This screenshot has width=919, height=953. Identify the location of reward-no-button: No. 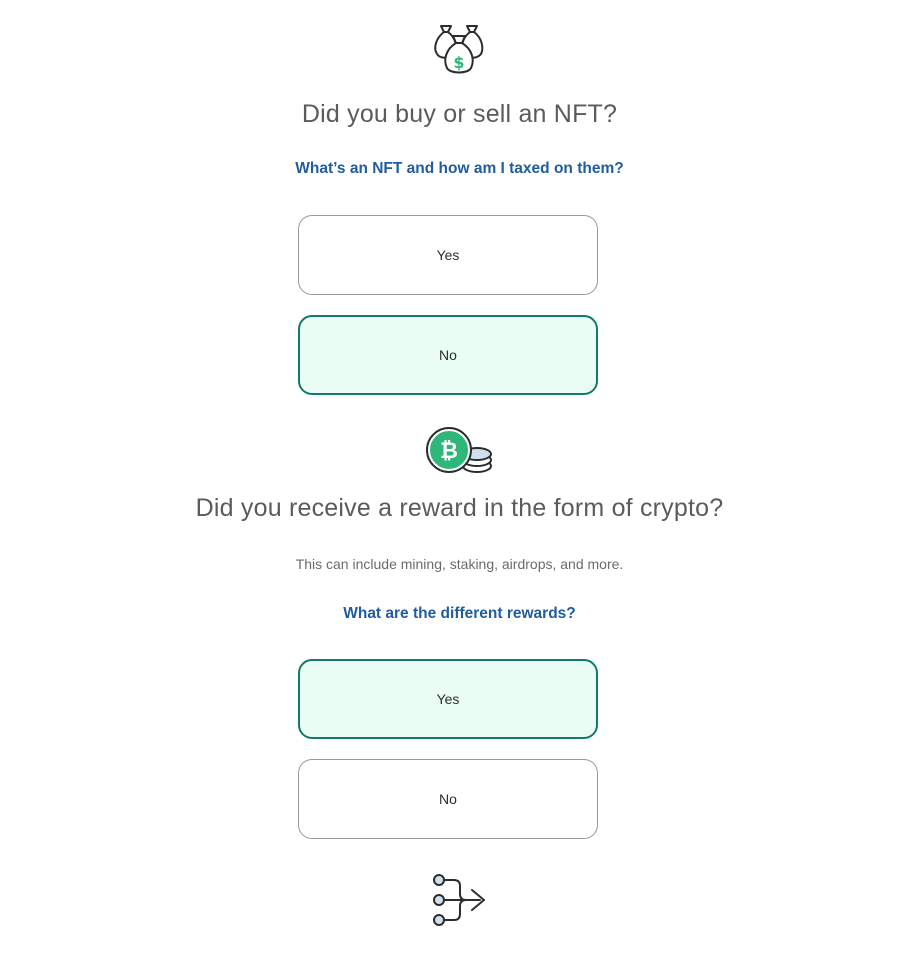
(448, 799).